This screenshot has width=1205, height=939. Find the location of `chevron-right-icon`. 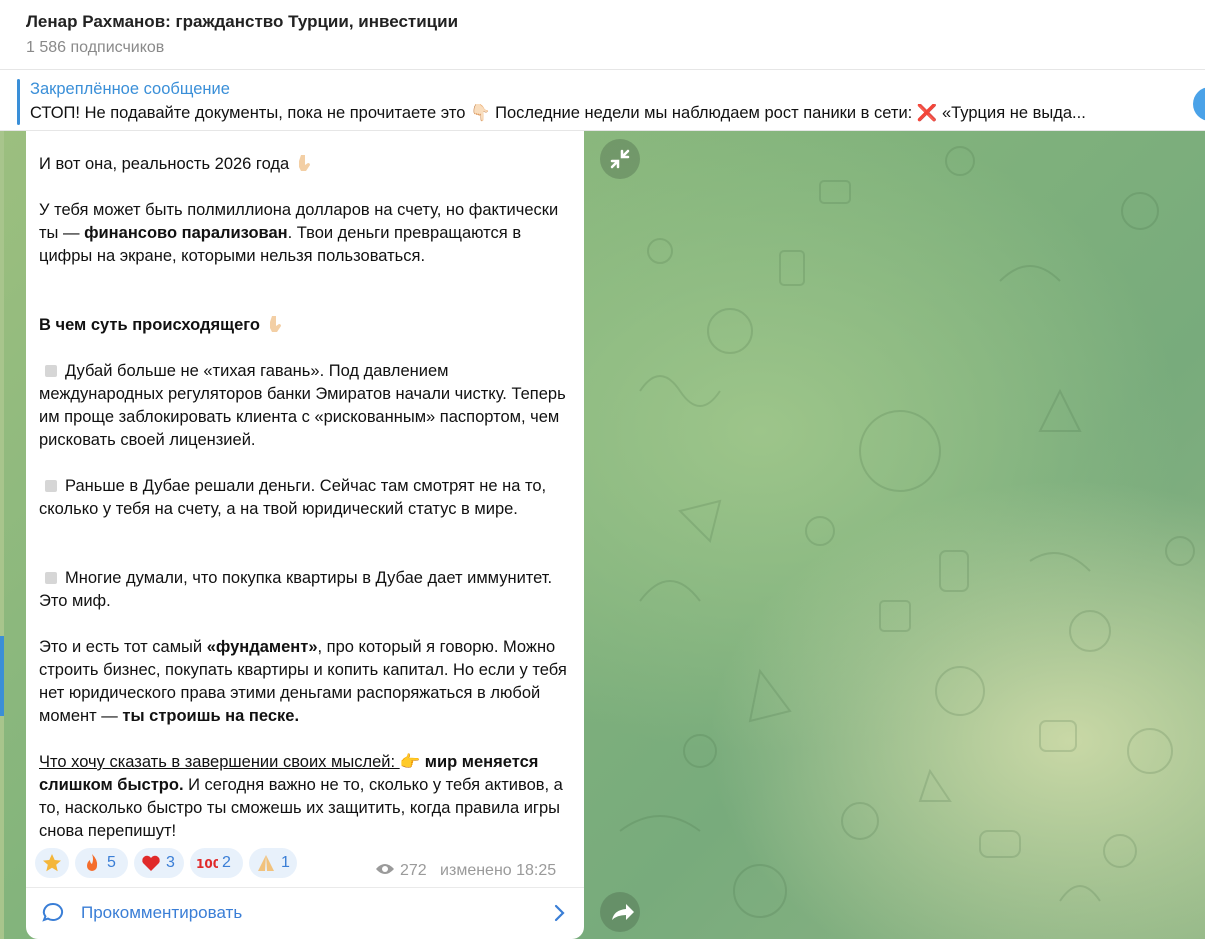

chevron-right-icon is located at coordinates (560, 913).